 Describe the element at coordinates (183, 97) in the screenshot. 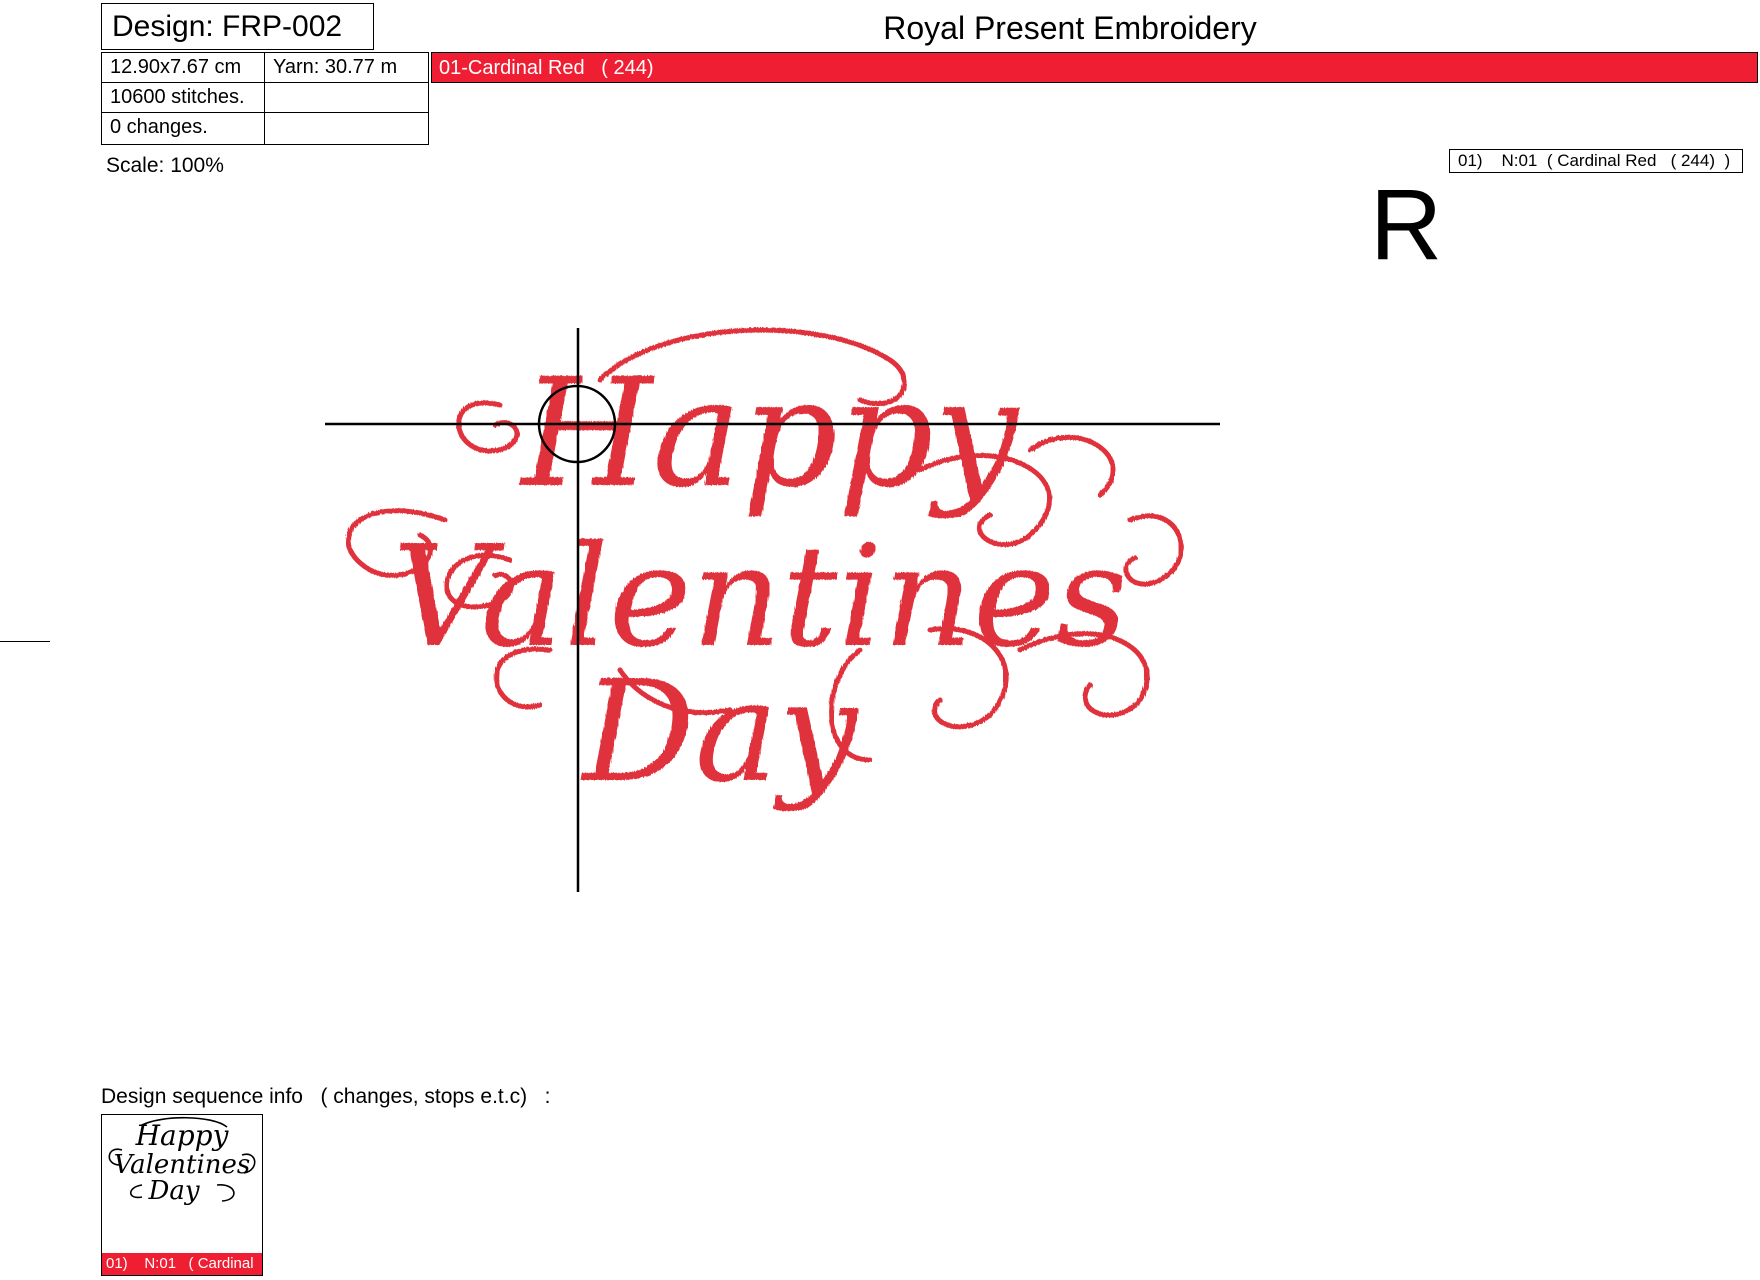

I see `stitch-count: 10600 stitches.` at that location.